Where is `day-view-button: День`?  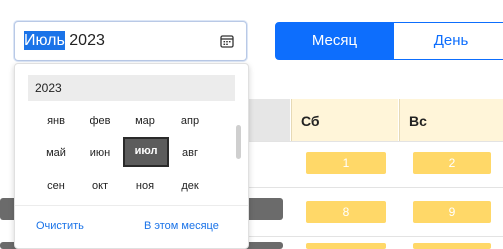 day-view-button: День is located at coordinates (448, 41).